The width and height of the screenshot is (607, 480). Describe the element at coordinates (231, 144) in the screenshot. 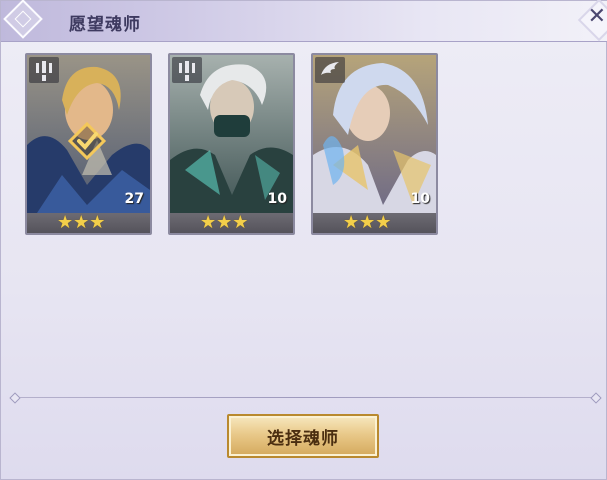

I see `soulmaster-card-2: ★★★ 10` at that location.